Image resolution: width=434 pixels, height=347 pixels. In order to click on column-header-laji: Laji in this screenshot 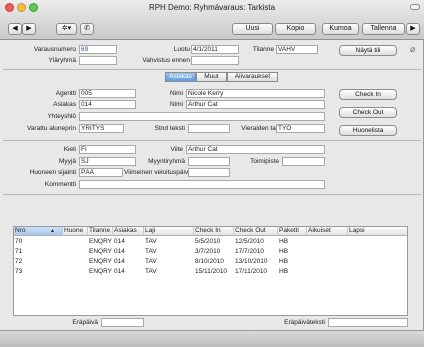, I will do `click(169, 231)`.